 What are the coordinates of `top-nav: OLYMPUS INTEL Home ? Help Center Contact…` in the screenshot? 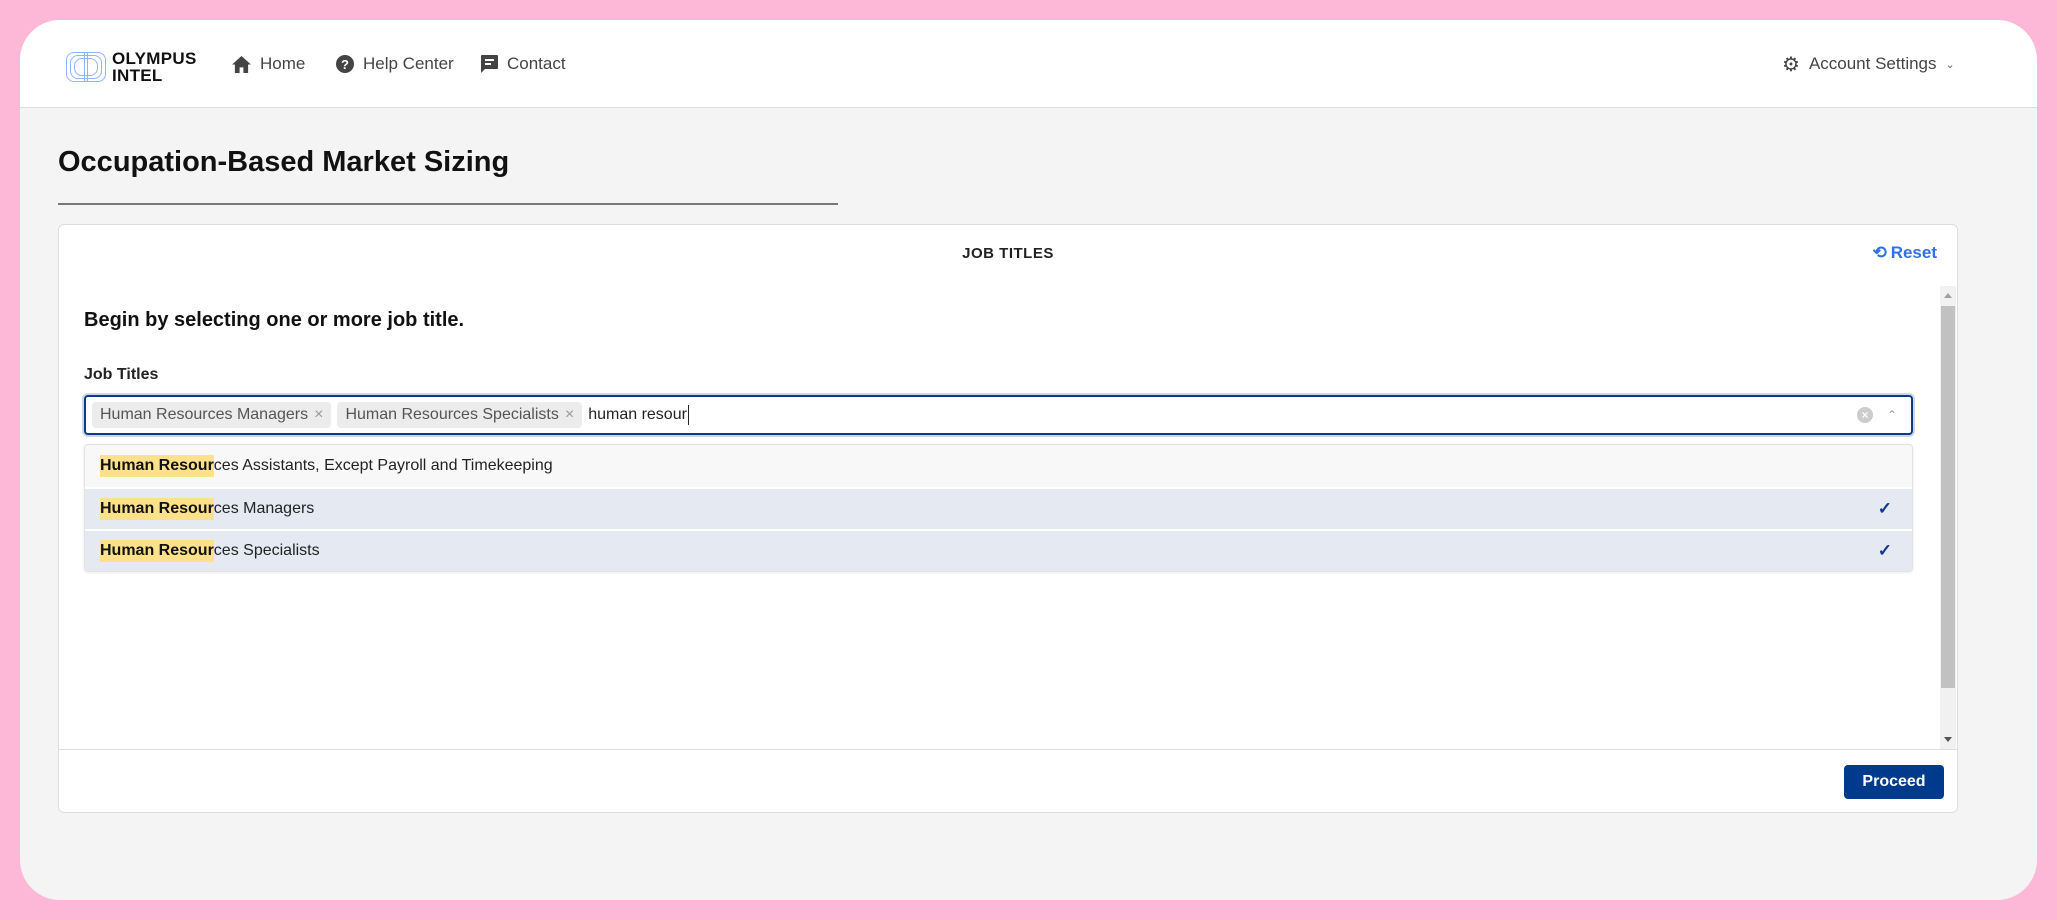 It's located at (1028, 64).